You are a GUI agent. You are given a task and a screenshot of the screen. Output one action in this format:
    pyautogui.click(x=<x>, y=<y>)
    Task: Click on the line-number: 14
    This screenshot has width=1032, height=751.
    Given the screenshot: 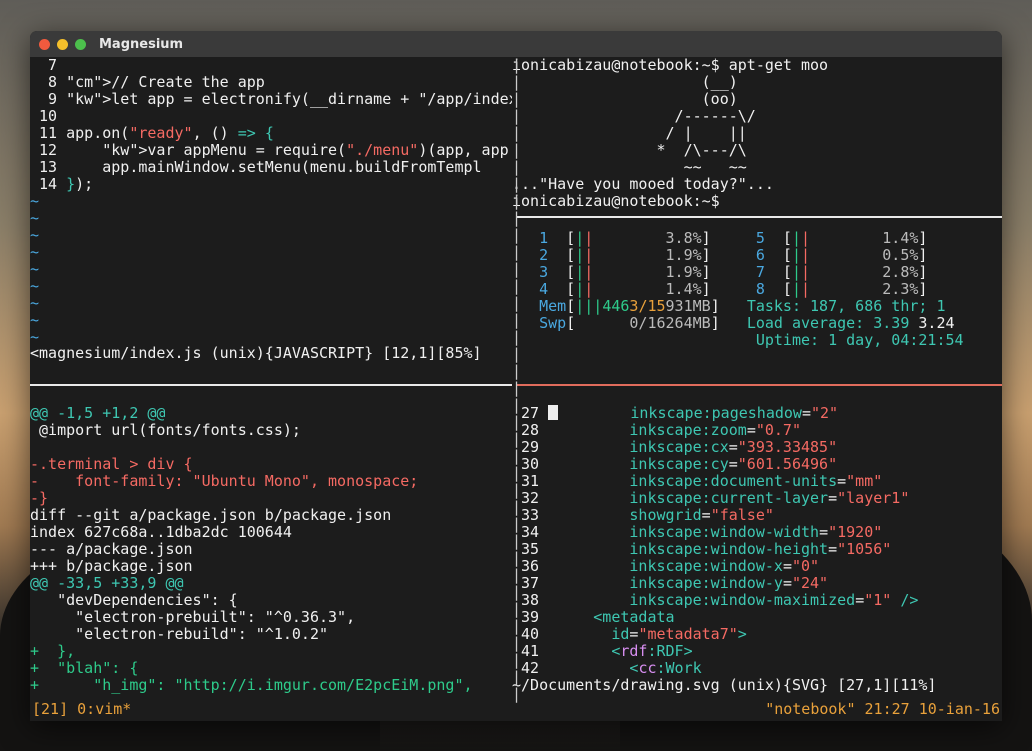 What is the action you would take?
    pyautogui.click(x=44, y=184)
    